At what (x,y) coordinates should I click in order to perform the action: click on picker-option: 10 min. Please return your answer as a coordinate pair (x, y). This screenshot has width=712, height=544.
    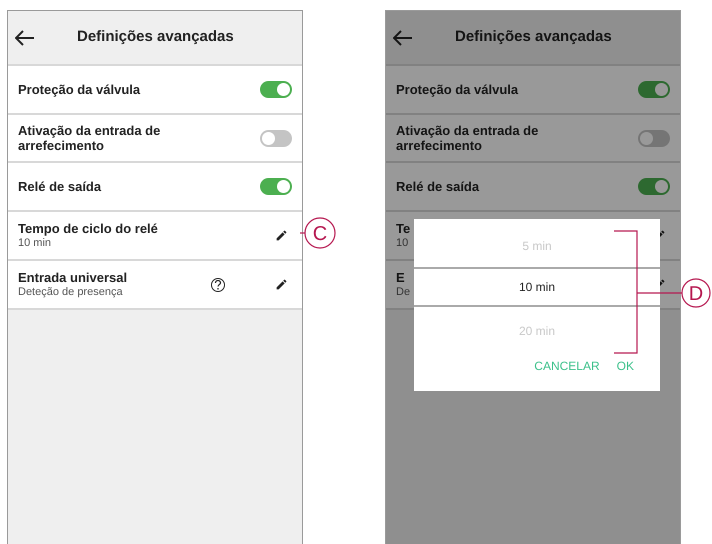
    Looking at the image, I should click on (537, 287).